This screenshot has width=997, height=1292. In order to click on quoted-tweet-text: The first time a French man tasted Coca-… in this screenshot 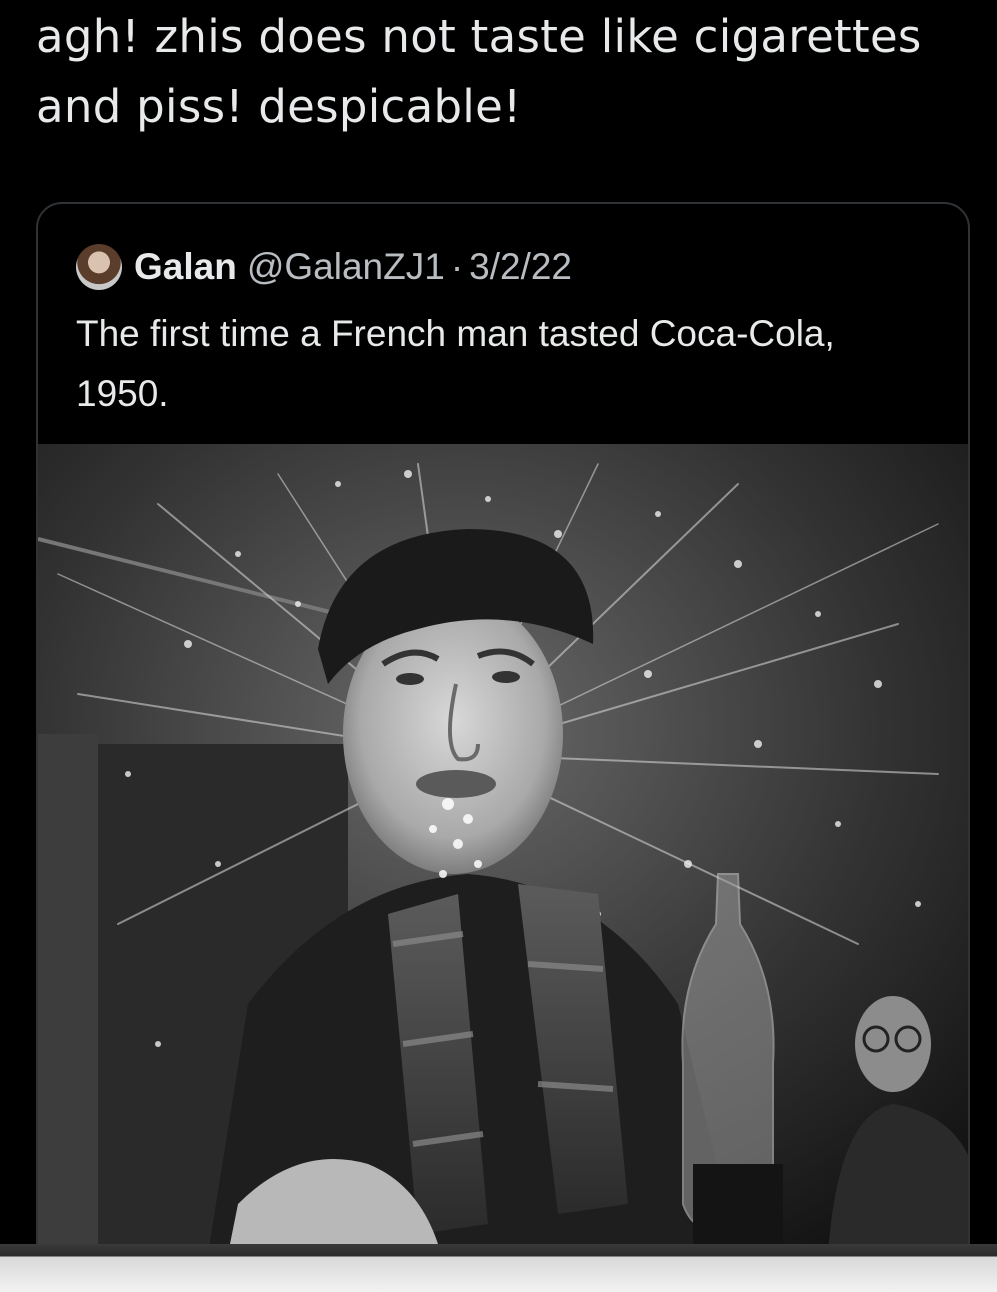, I will do `click(455, 363)`.